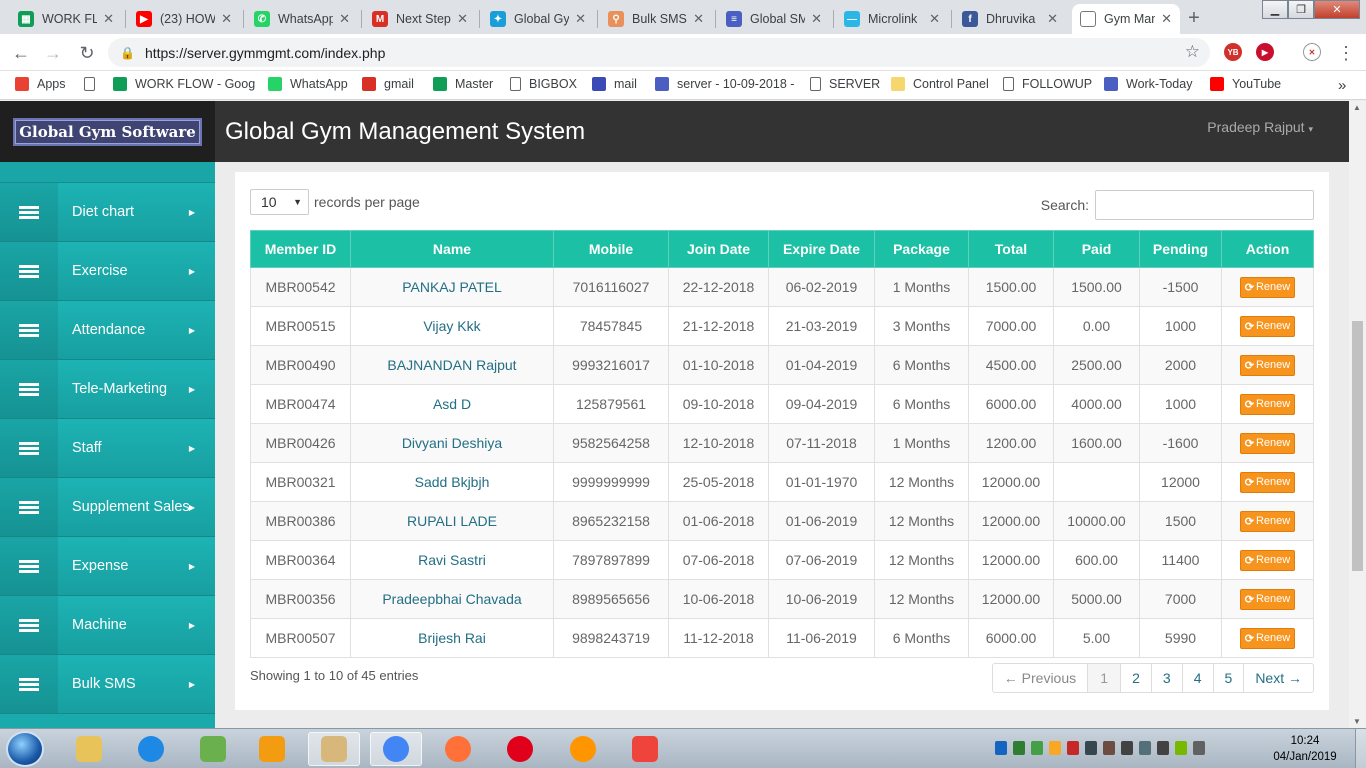 The width and height of the screenshot is (1366, 768). Describe the element at coordinates (452, 638) in the screenshot. I see `member-name-link: Brijesh Rai` at that location.